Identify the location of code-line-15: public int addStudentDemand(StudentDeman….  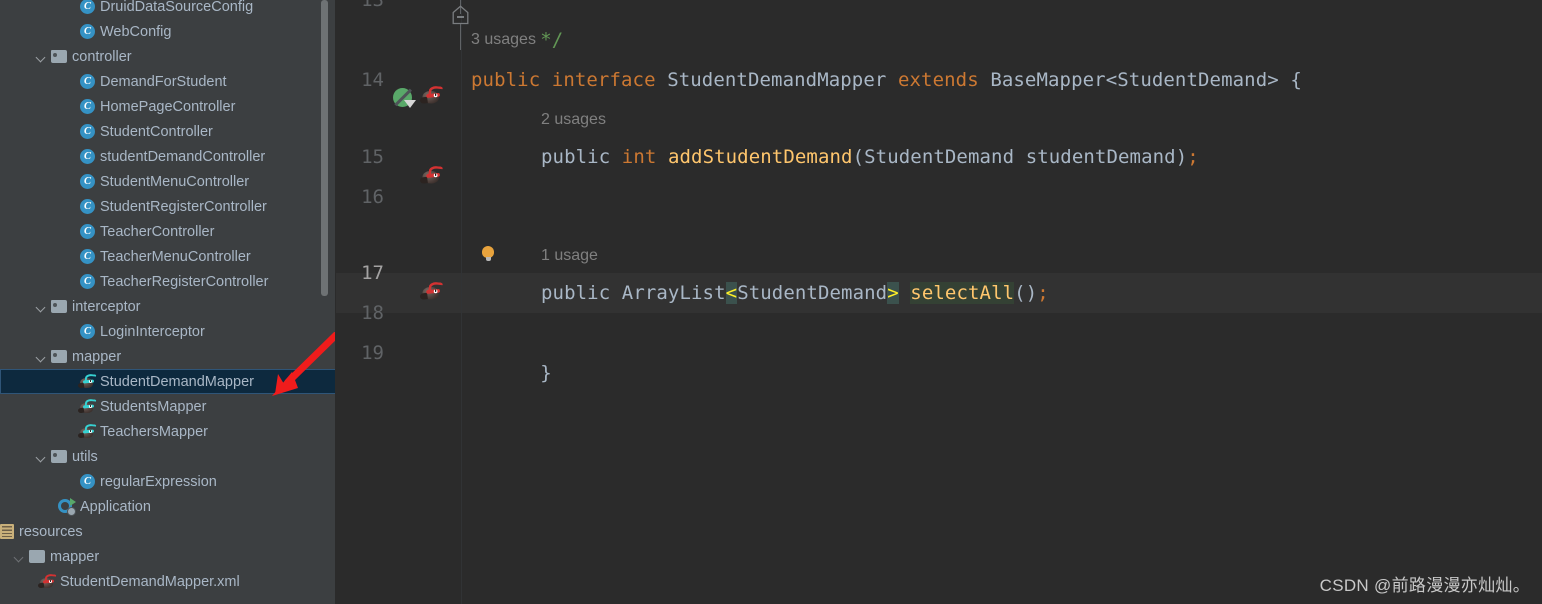
(870, 157).